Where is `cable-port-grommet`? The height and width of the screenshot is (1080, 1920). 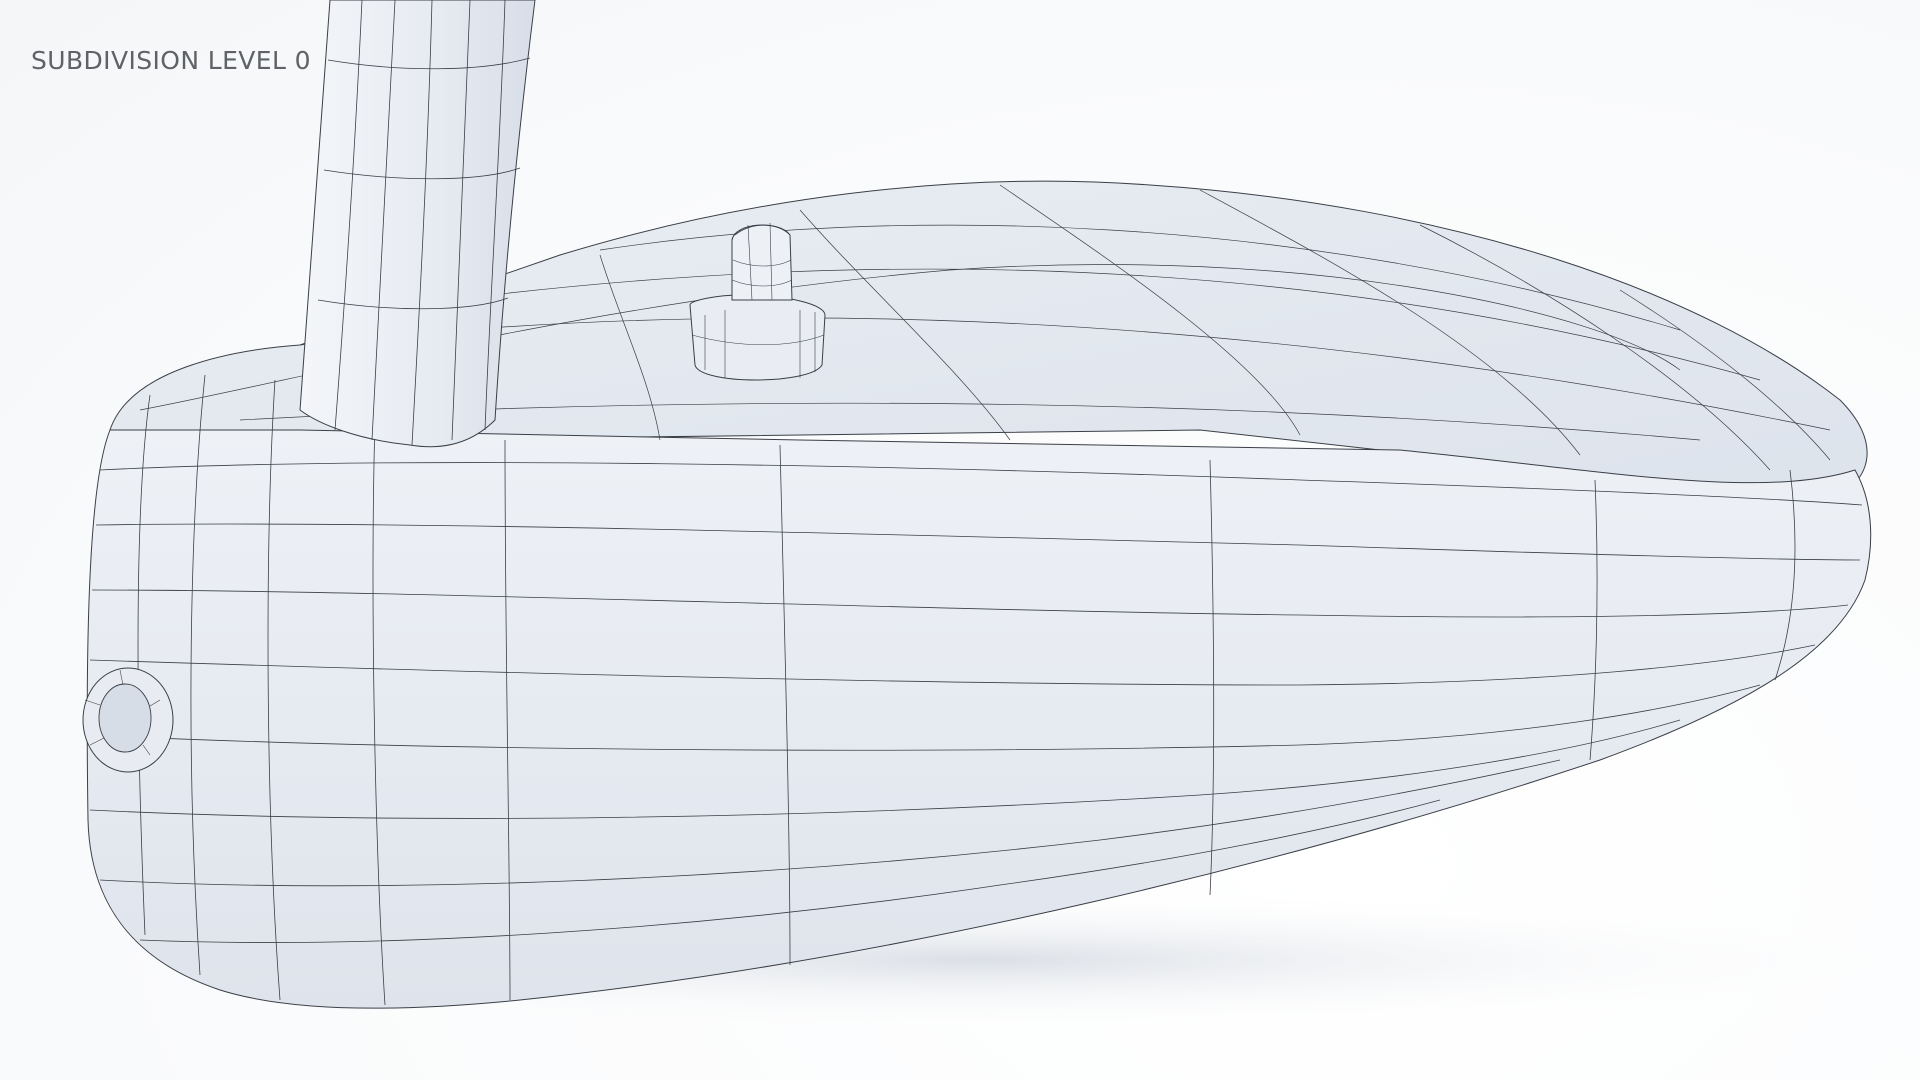
cable-port-grommet is located at coordinates (128, 720).